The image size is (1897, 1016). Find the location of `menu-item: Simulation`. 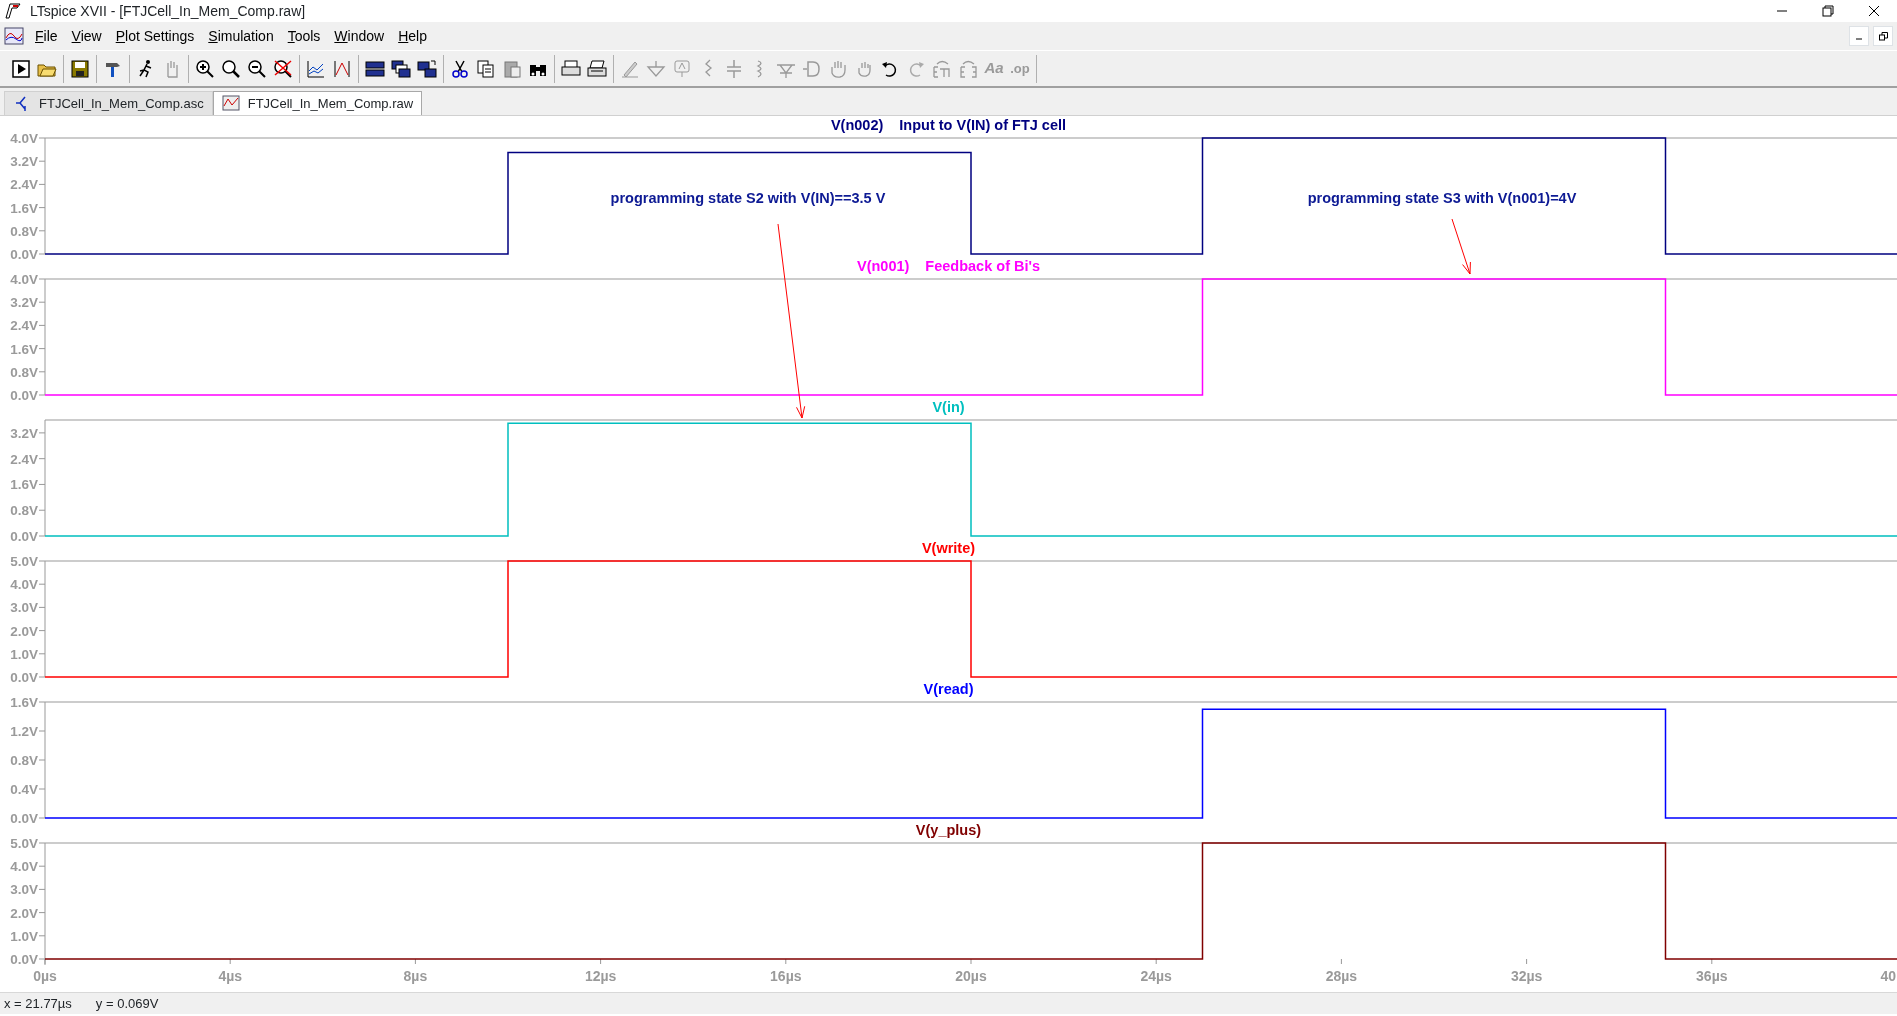

menu-item: Simulation is located at coordinates (241, 36).